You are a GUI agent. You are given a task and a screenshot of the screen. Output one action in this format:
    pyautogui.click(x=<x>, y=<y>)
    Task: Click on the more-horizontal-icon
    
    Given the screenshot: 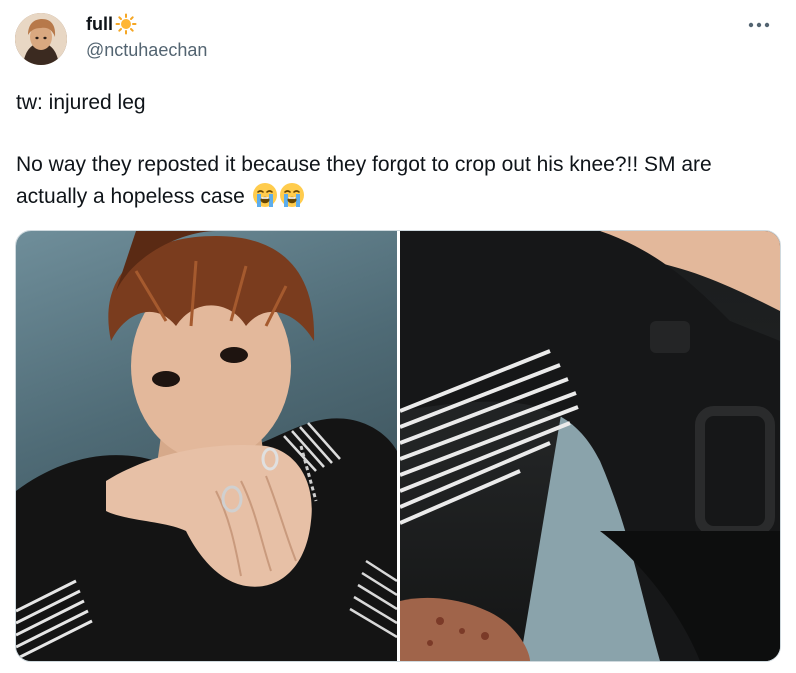 What is the action you would take?
    pyautogui.click(x=759, y=25)
    